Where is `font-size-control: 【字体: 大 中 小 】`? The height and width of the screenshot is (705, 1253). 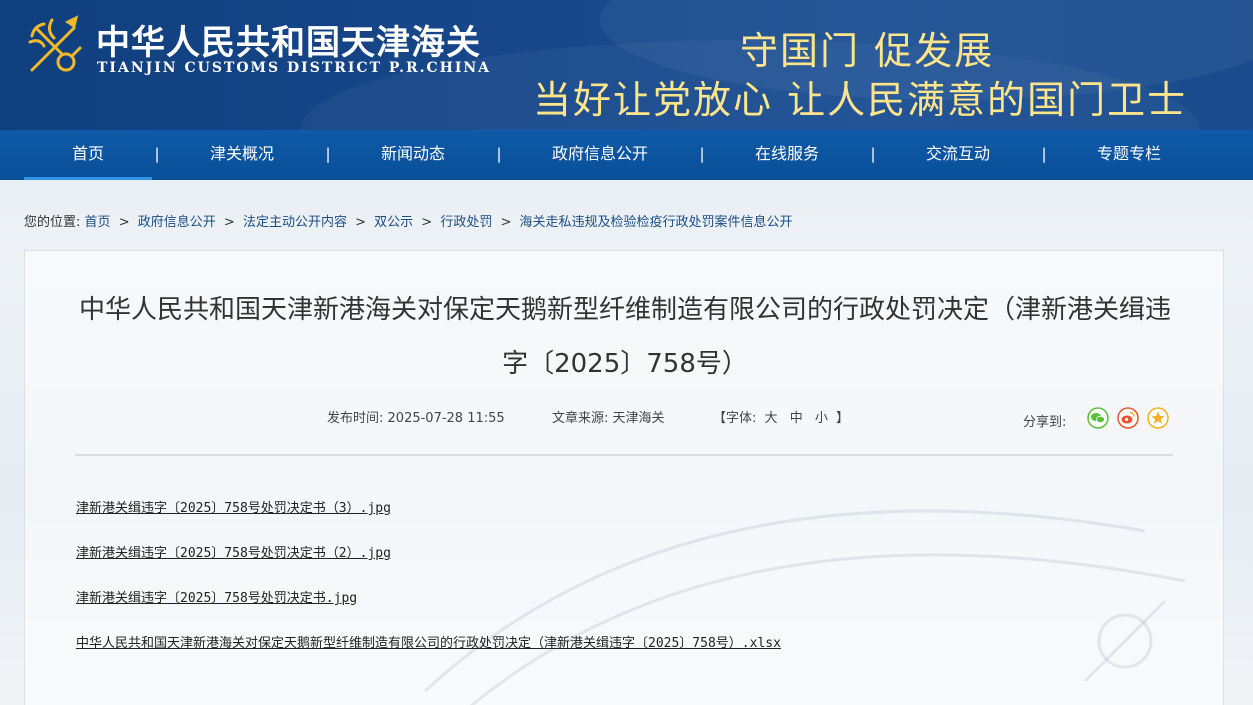 font-size-control: 【字体: 大 中 小 】 is located at coordinates (781, 416).